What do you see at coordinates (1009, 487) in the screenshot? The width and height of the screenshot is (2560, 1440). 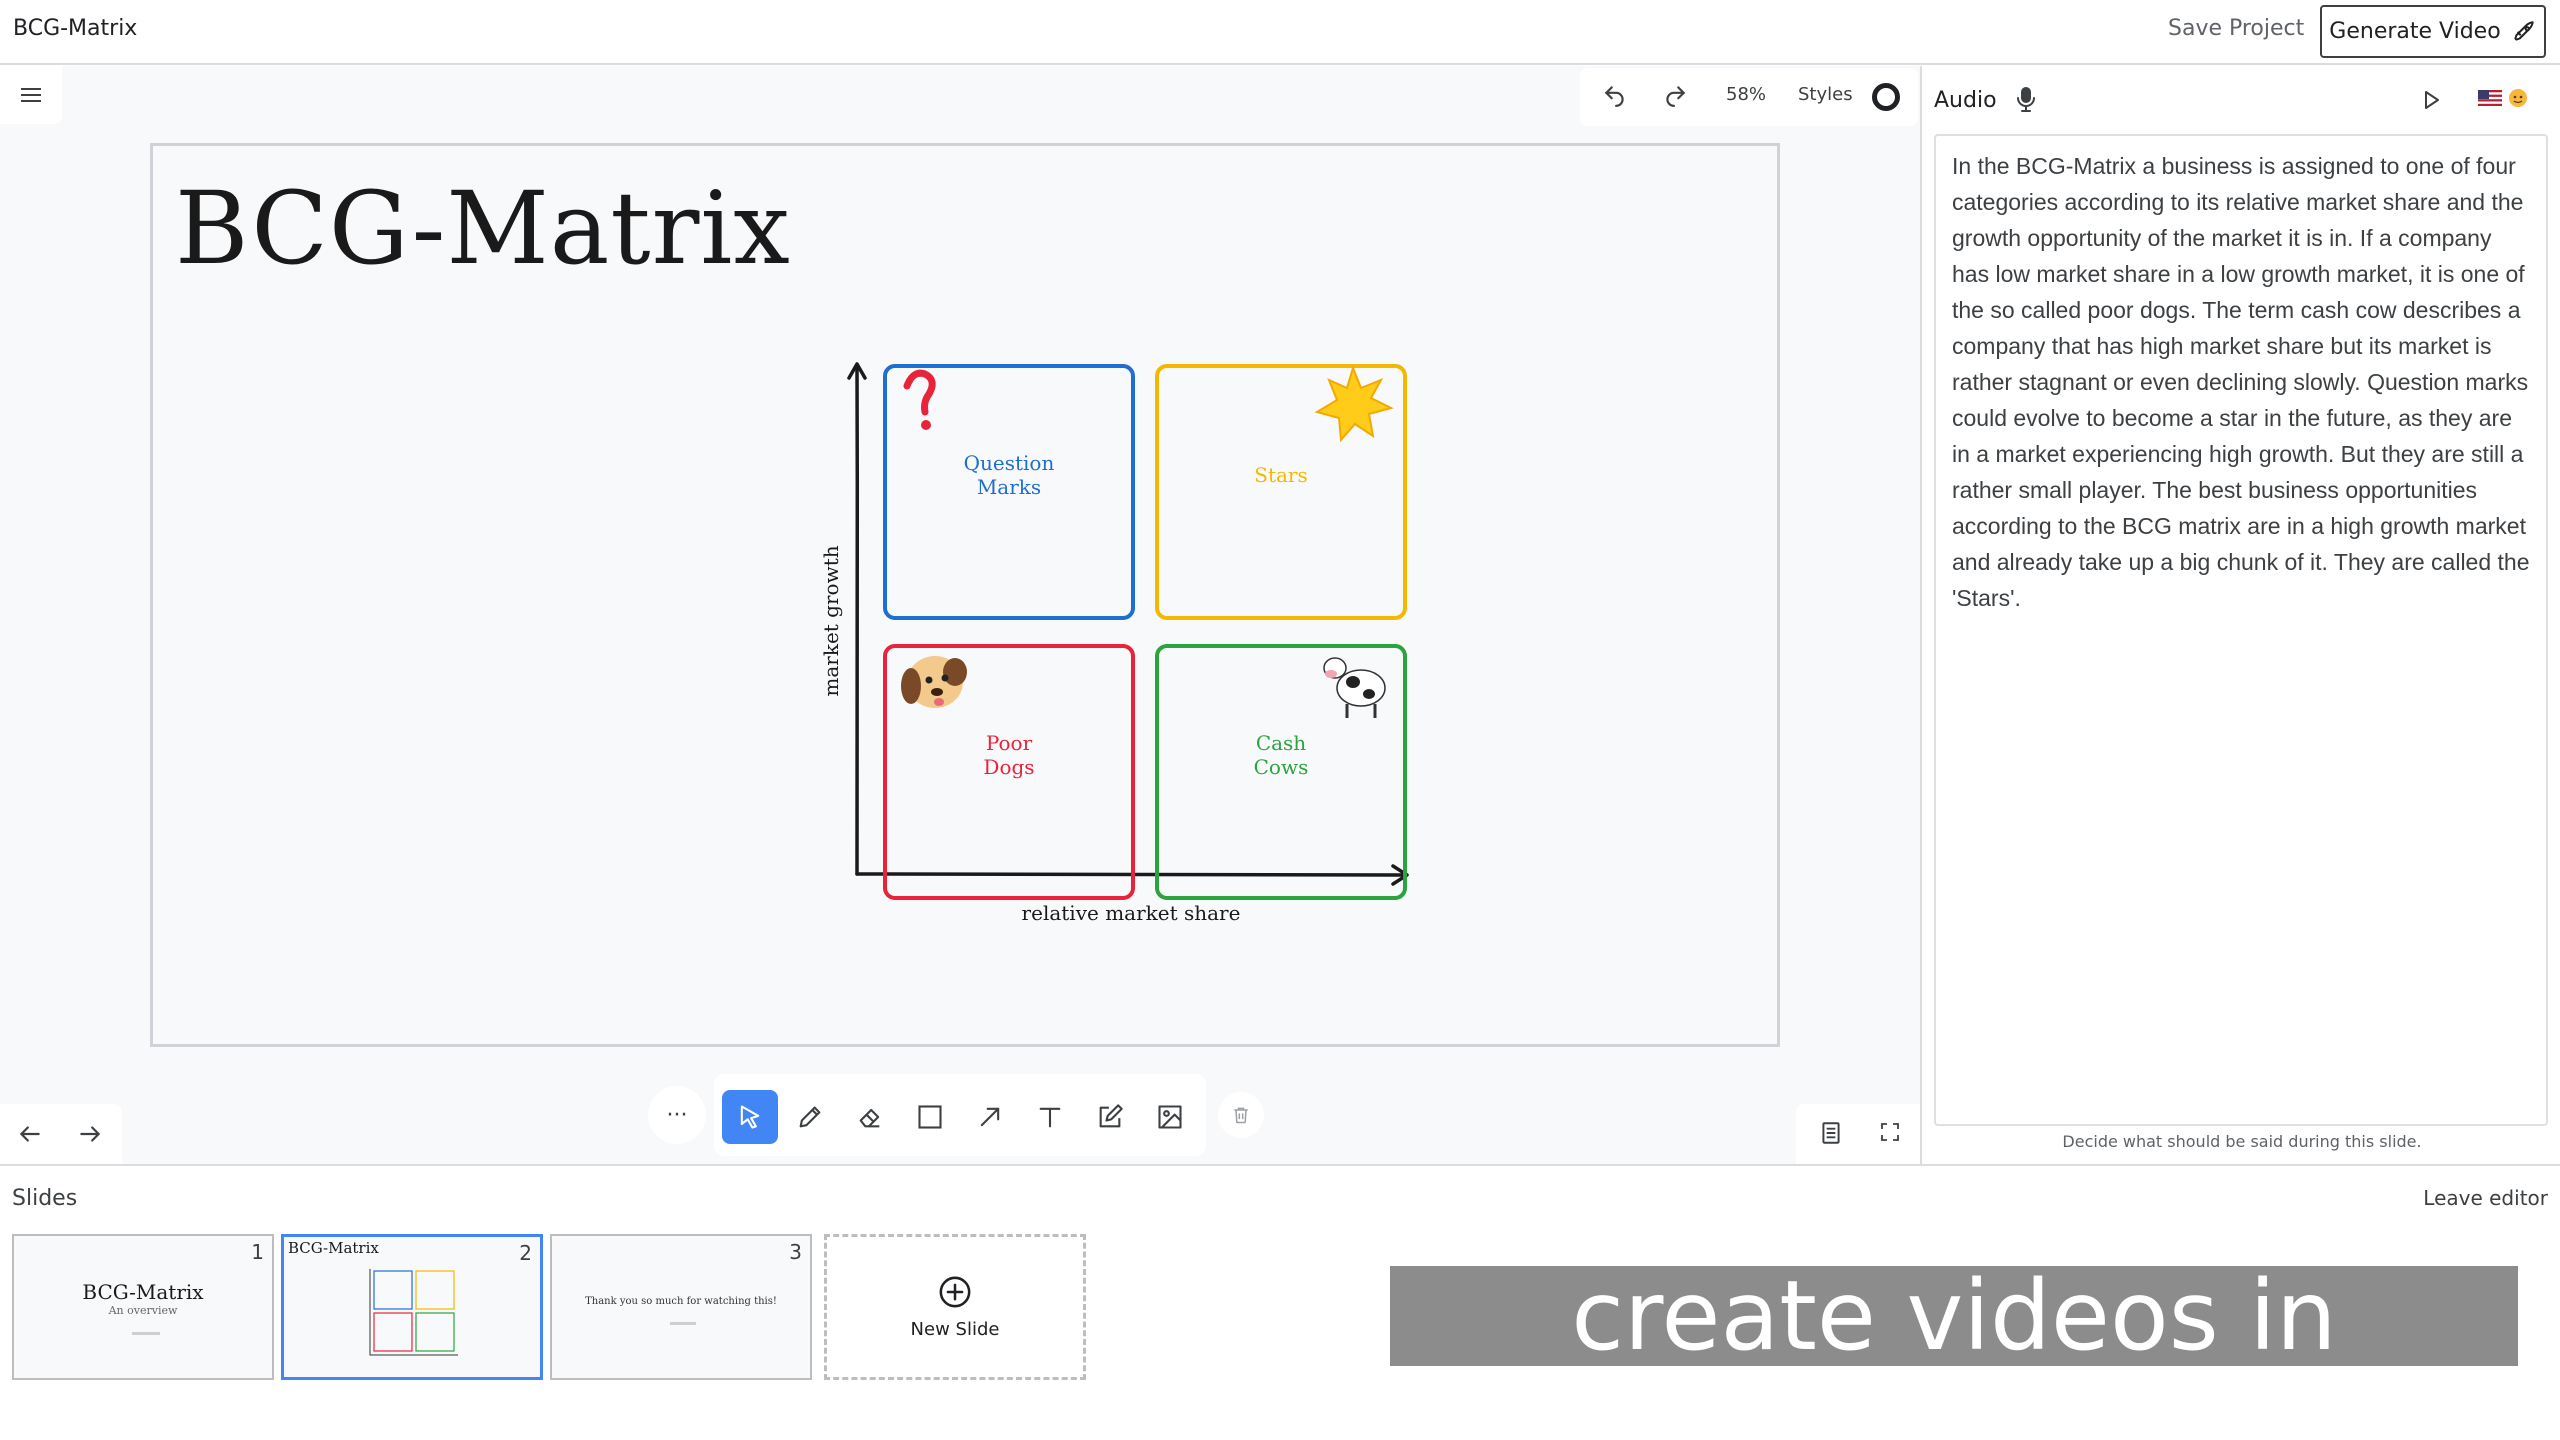 I see `quadrant-label-marks: Marks` at bounding box center [1009, 487].